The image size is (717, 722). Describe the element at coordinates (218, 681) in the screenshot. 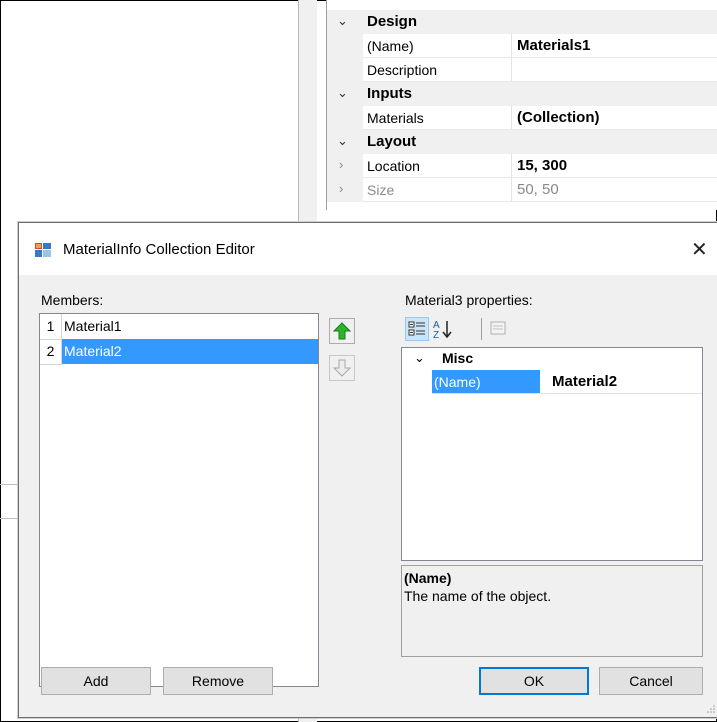

I see `remove-button: Remove` at that location.